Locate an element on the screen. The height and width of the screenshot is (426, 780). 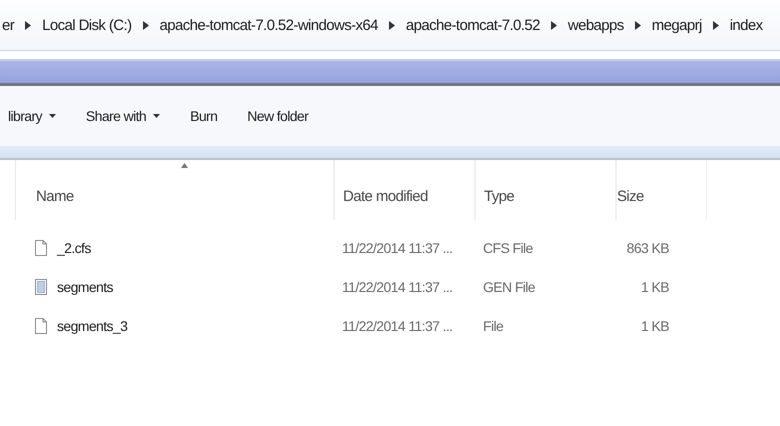
file-name: _2.cfs is located at coordinates (74, 248).